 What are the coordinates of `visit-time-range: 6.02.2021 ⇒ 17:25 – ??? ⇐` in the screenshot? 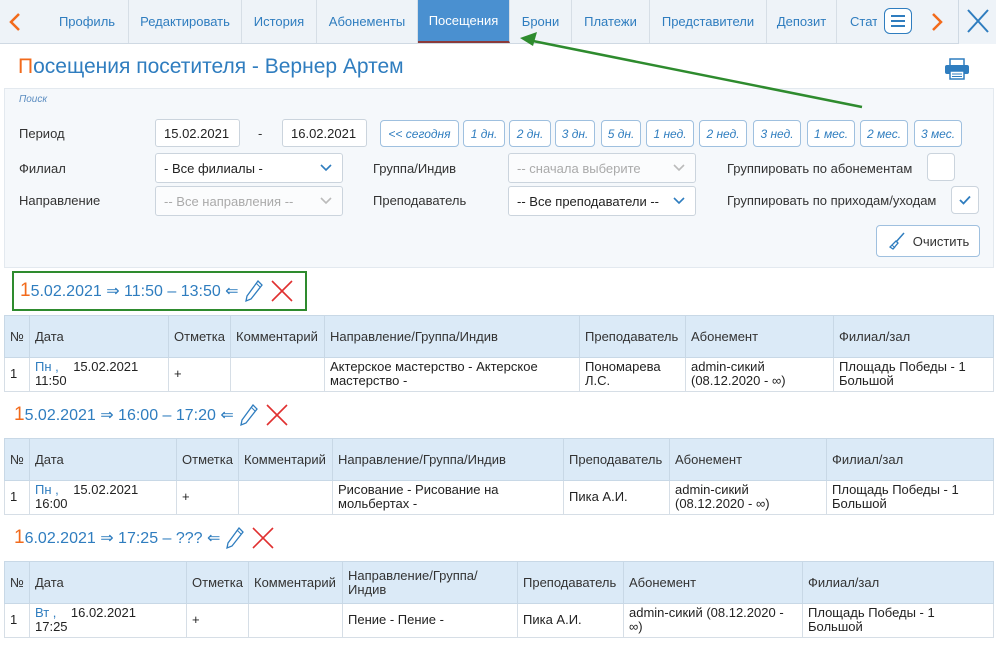 It's located at (122, 538).